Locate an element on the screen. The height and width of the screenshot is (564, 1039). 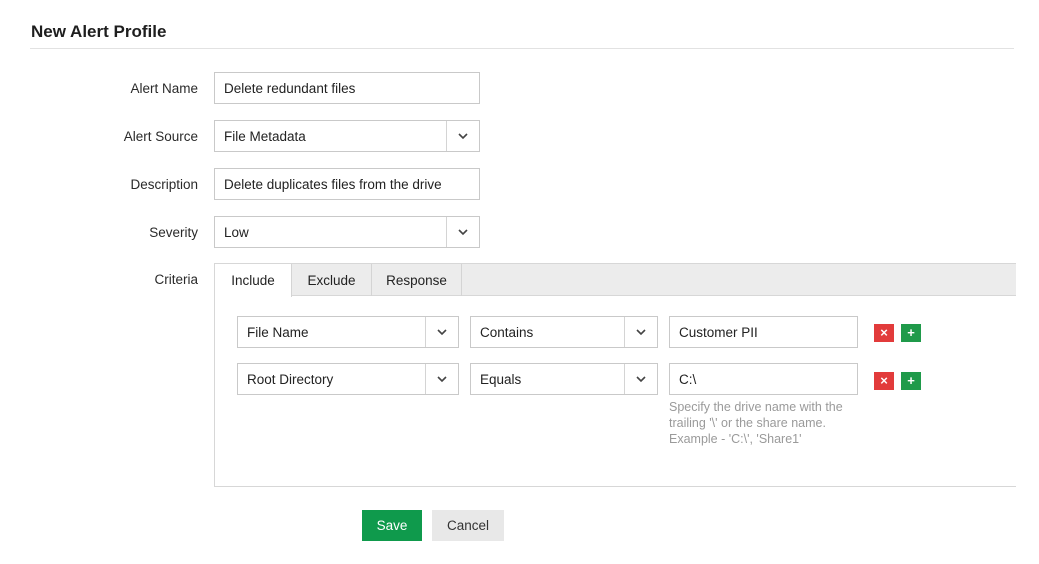
description-value: Delete duplicates files from the drive is located at coordinates (333, 184).